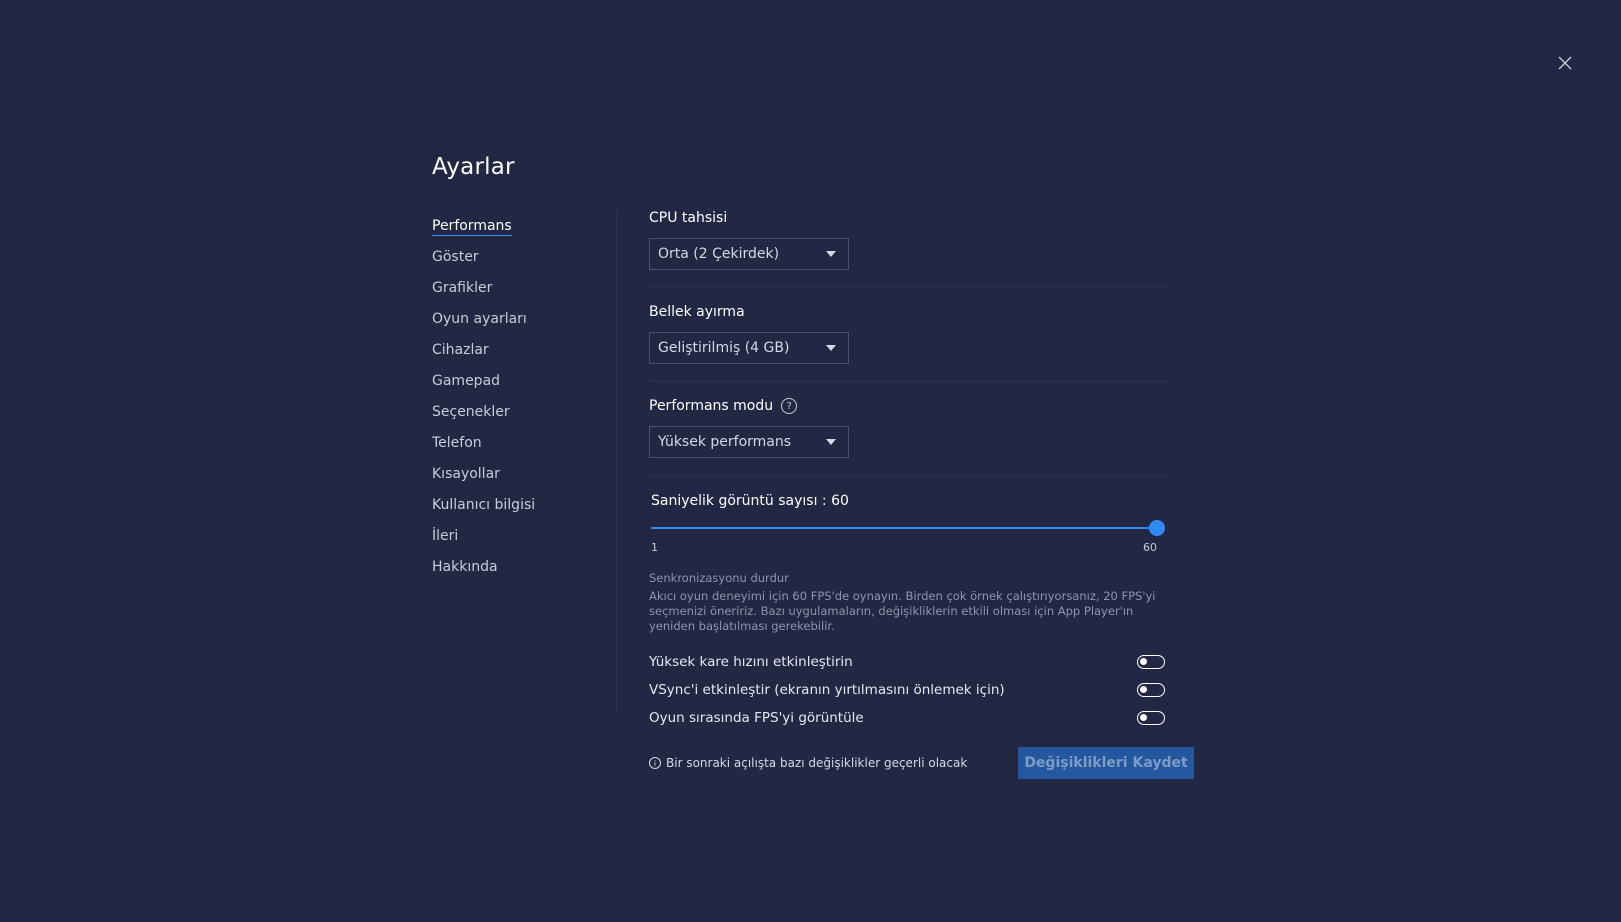  I want to click on sidebar-item-label: İleri, so click(445, 536).